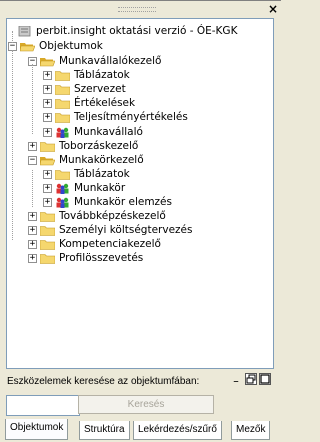 The height and width of the screenshot is (442, 320). What do you see at coordinates (101, 159) in the screenshot?
I see `tree-item-label: Munkakörkezelő` at bounding box center [101, 159].